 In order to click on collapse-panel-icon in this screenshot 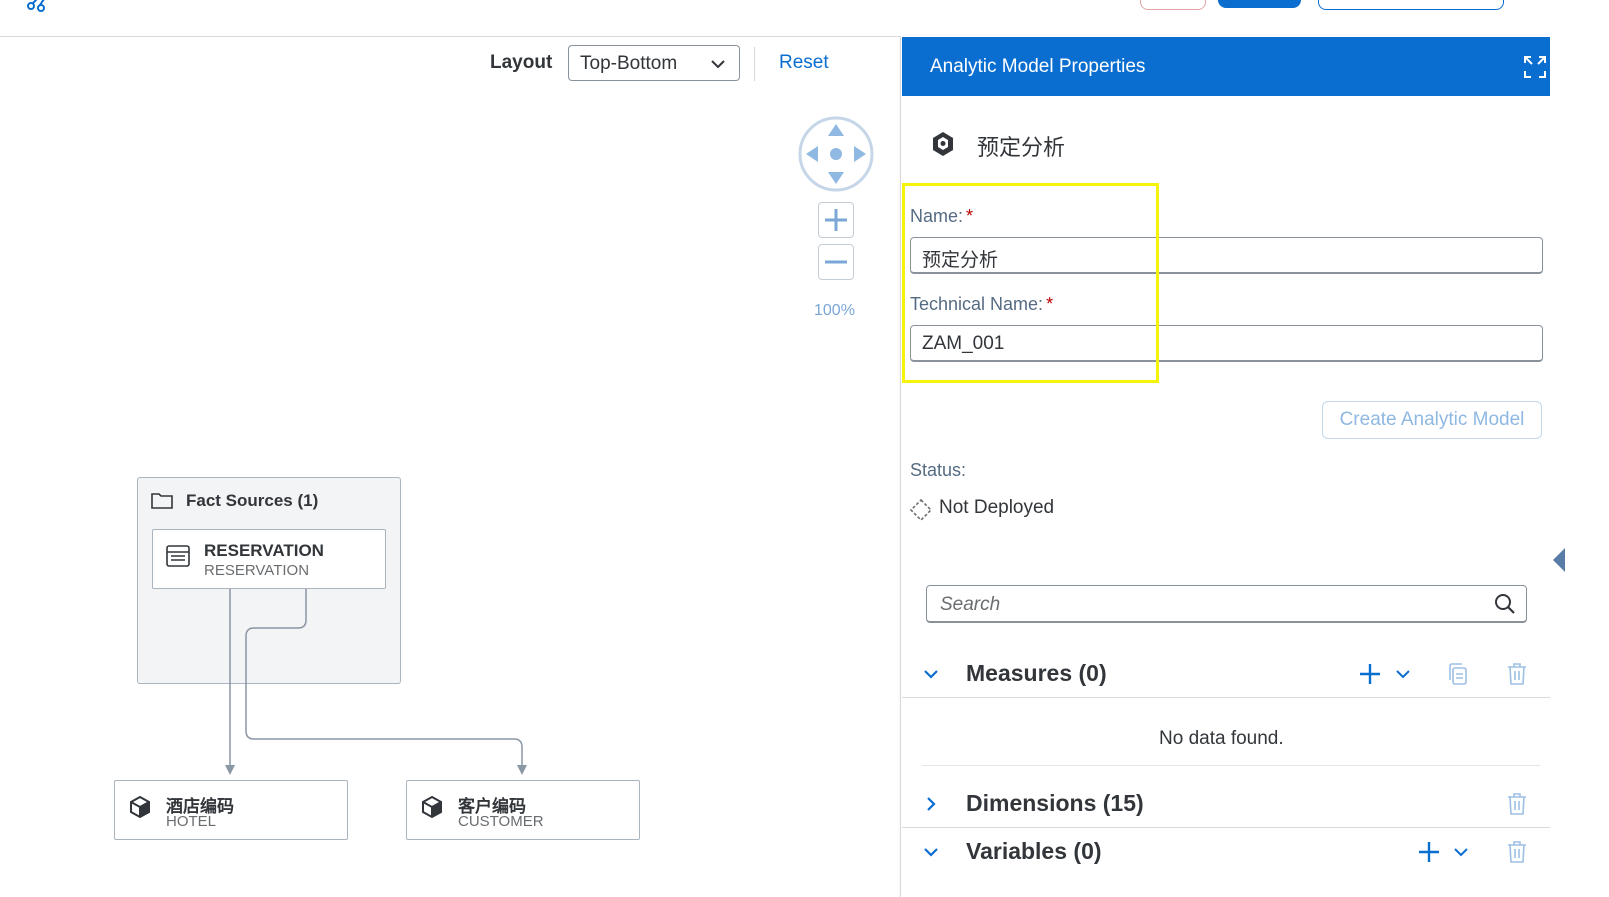, I will do `click(1559, 560)`.